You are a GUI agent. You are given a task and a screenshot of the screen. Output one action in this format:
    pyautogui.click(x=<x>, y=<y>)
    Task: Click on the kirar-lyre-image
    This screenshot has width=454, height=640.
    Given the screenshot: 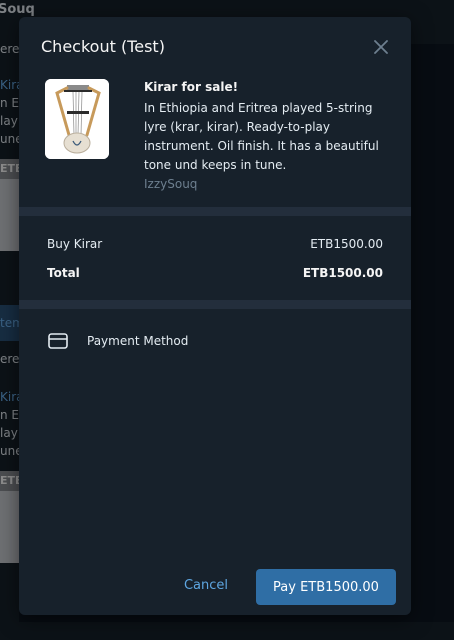 What is the action you would take?
    pyautogui.click(x=77, y=119)
    